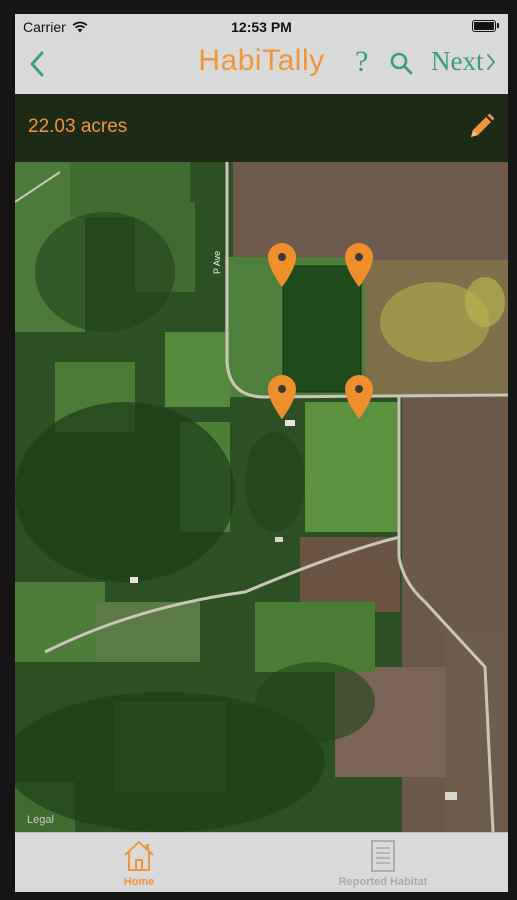  What do you see at coordinates (217, 262) in the screenshot?
I see `road-label: P Ave` at bounding box center [217, 262].